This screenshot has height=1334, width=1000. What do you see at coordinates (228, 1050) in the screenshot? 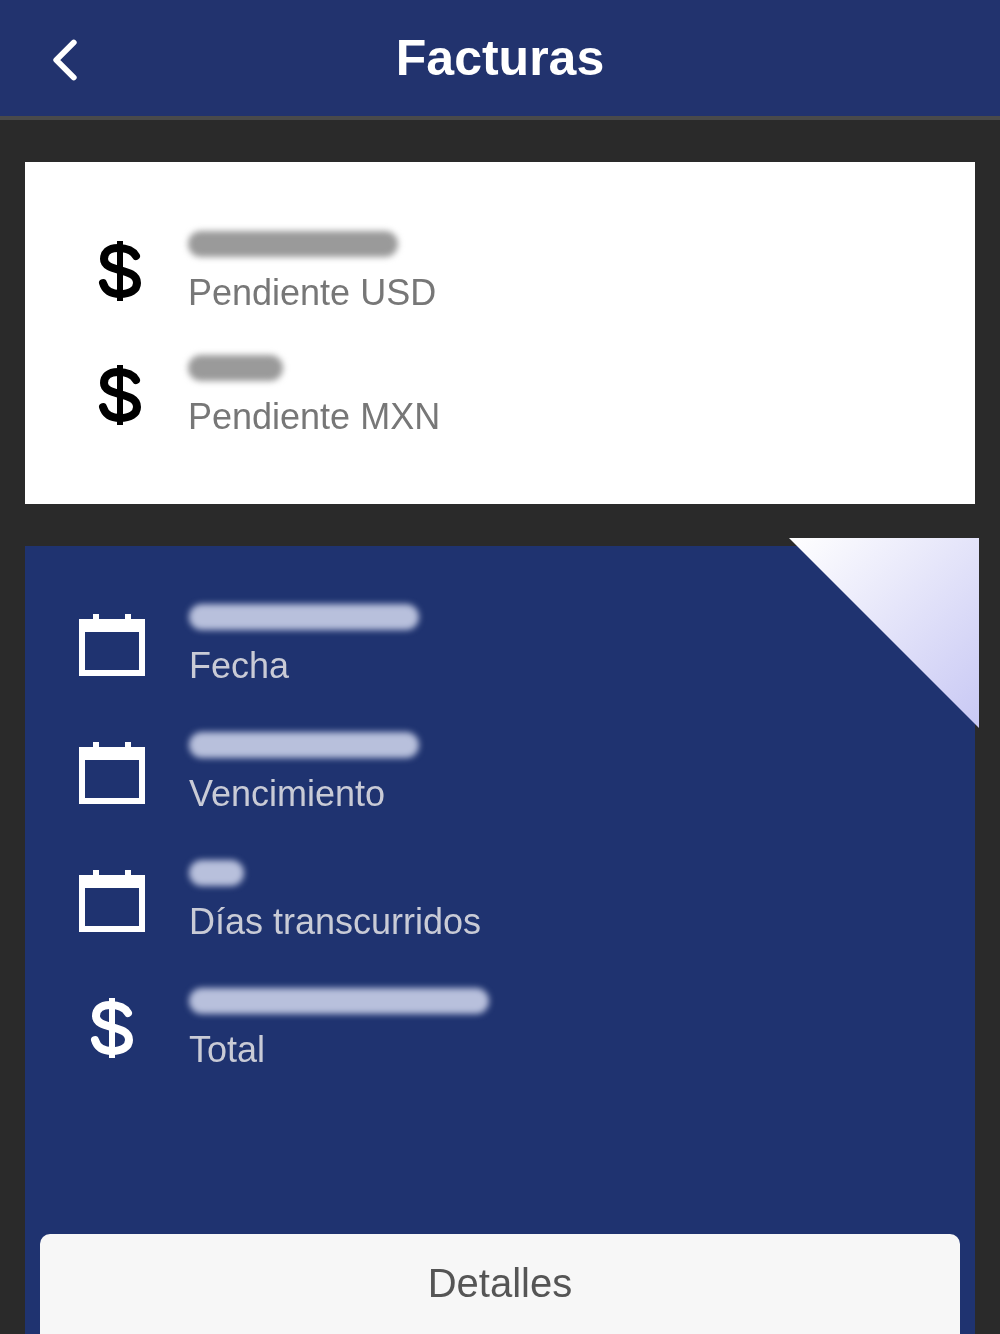
I see `field-label: Total` at bounding box center [228, 1050].